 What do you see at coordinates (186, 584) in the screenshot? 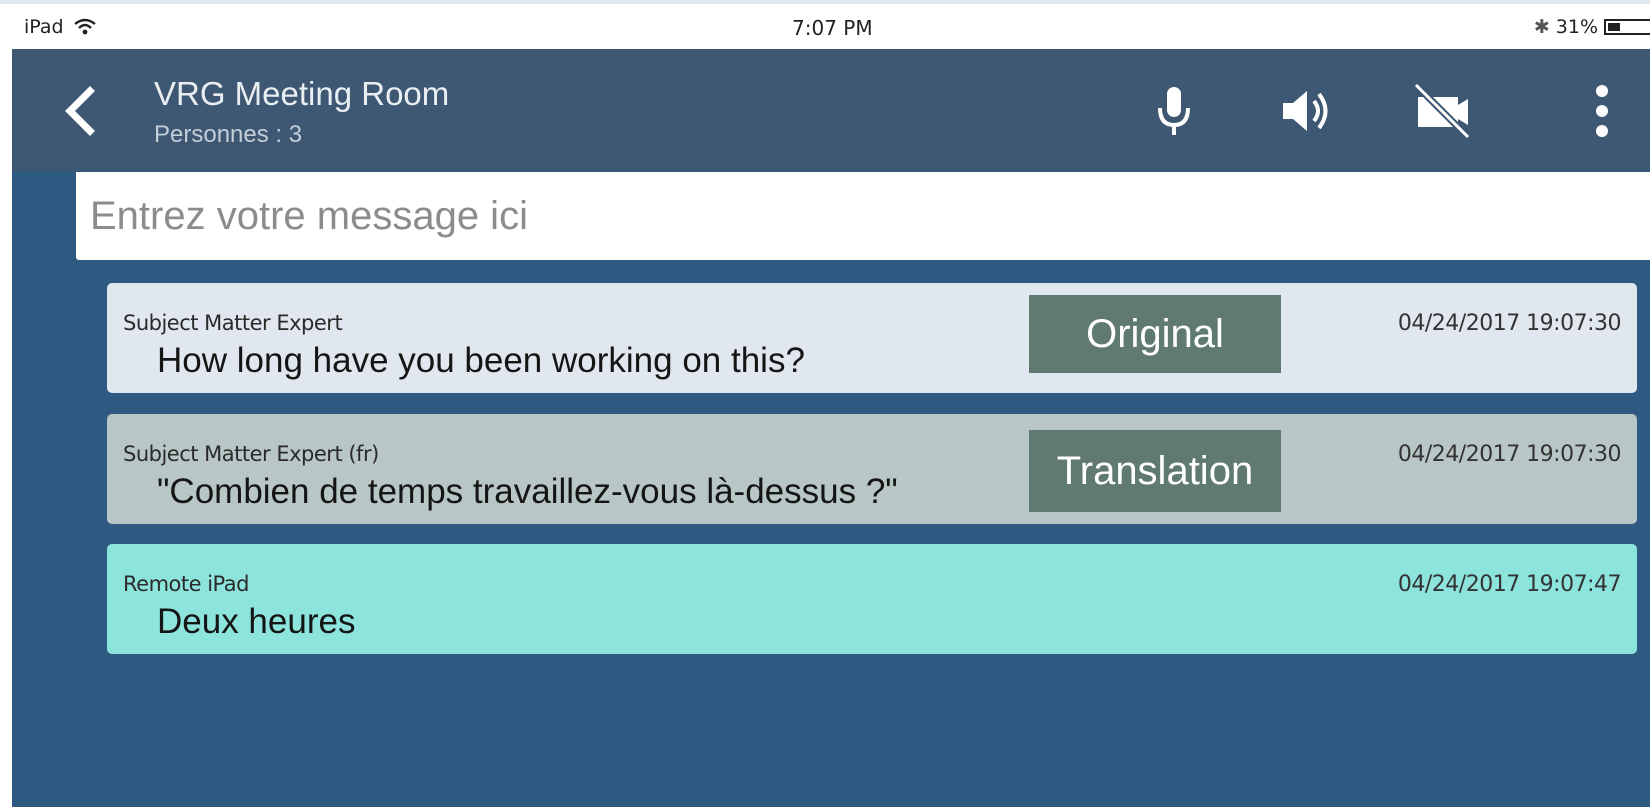
I see `message-sender: Remote iPad` at bounding box center [186, 584].